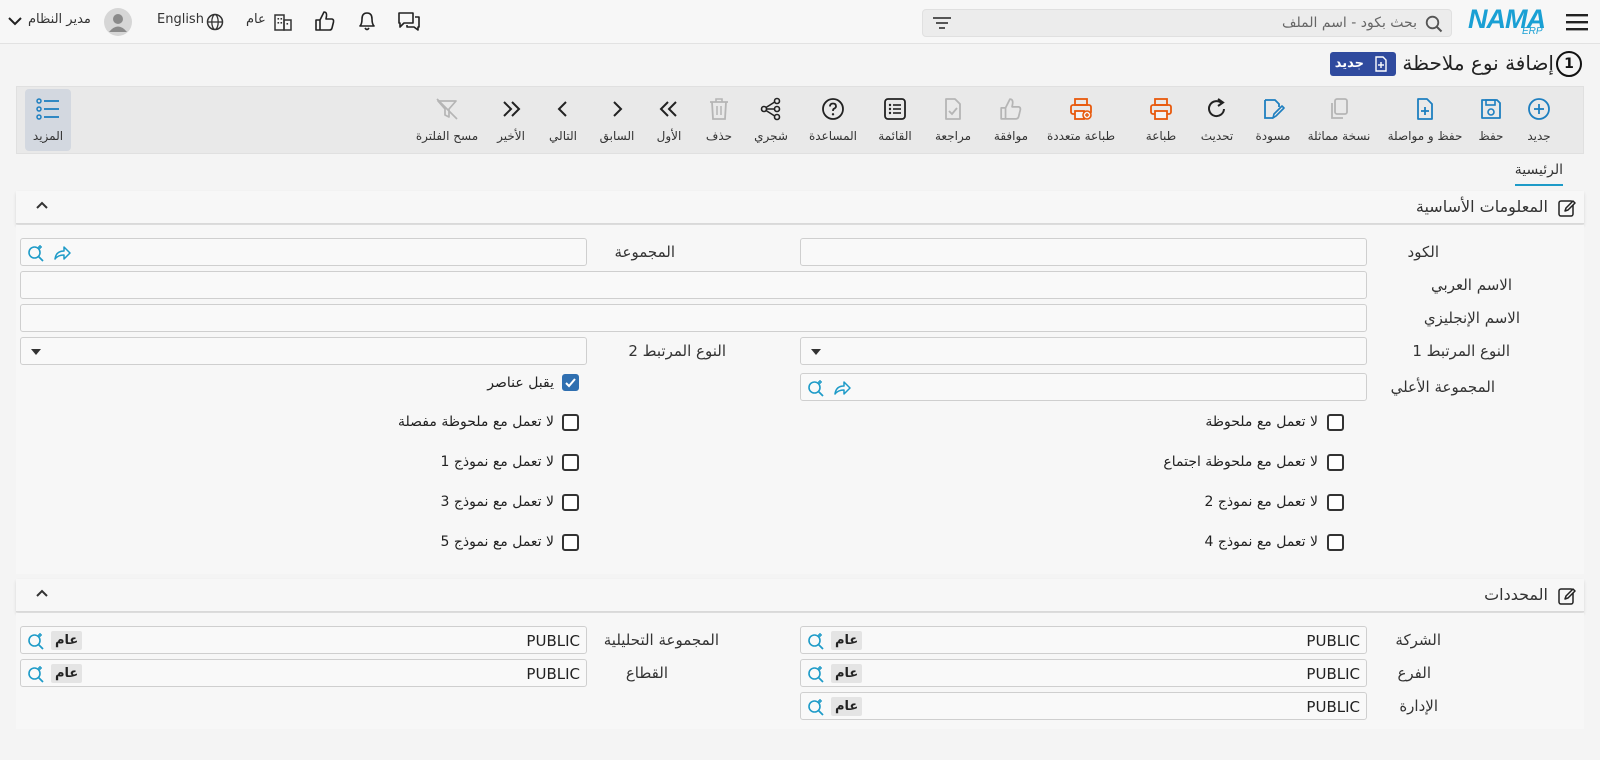 The height and width of the screenshot is (760, 1600). What do you see at coordinates (895, 121) in the screenshot?
I see `list-button: القائمة` at bounding box center [895, 121].